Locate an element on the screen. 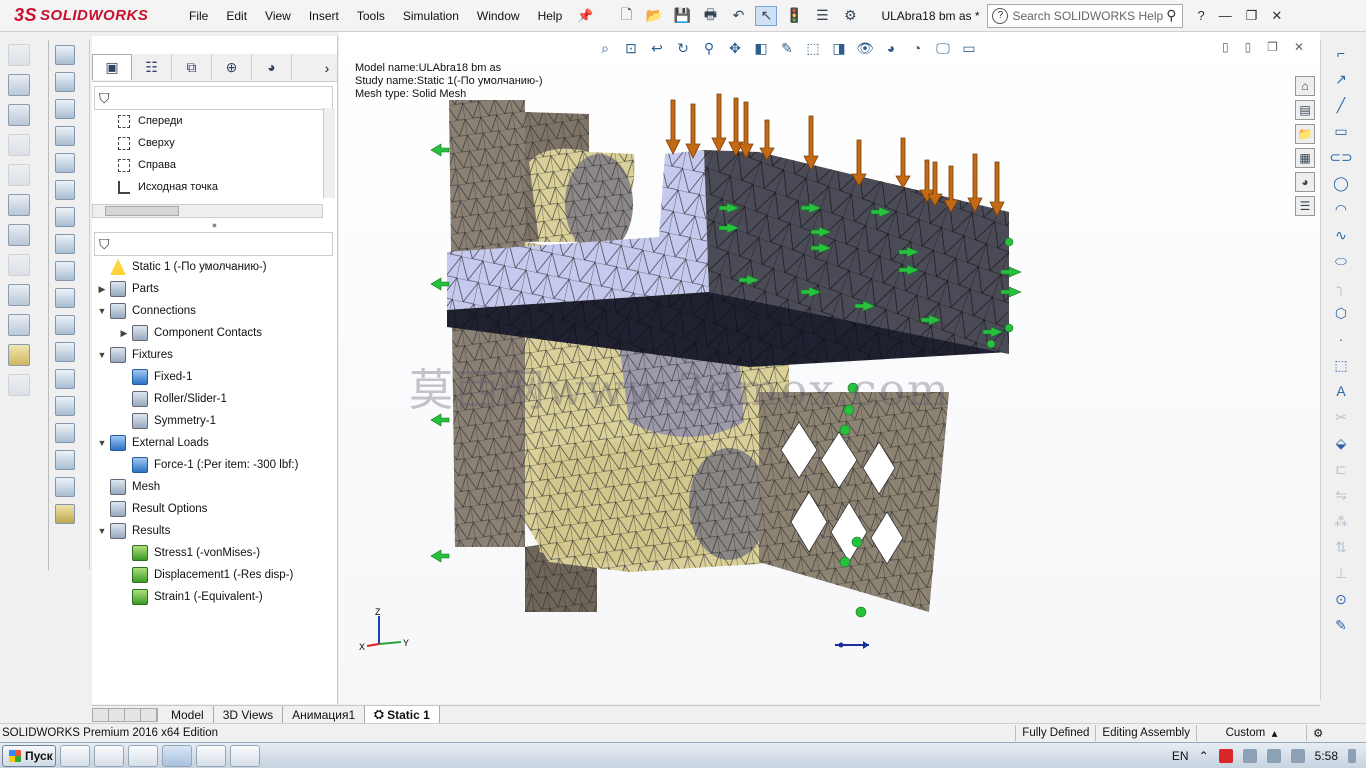  undo-icon: ↶ is located at coordinates (738, 16).